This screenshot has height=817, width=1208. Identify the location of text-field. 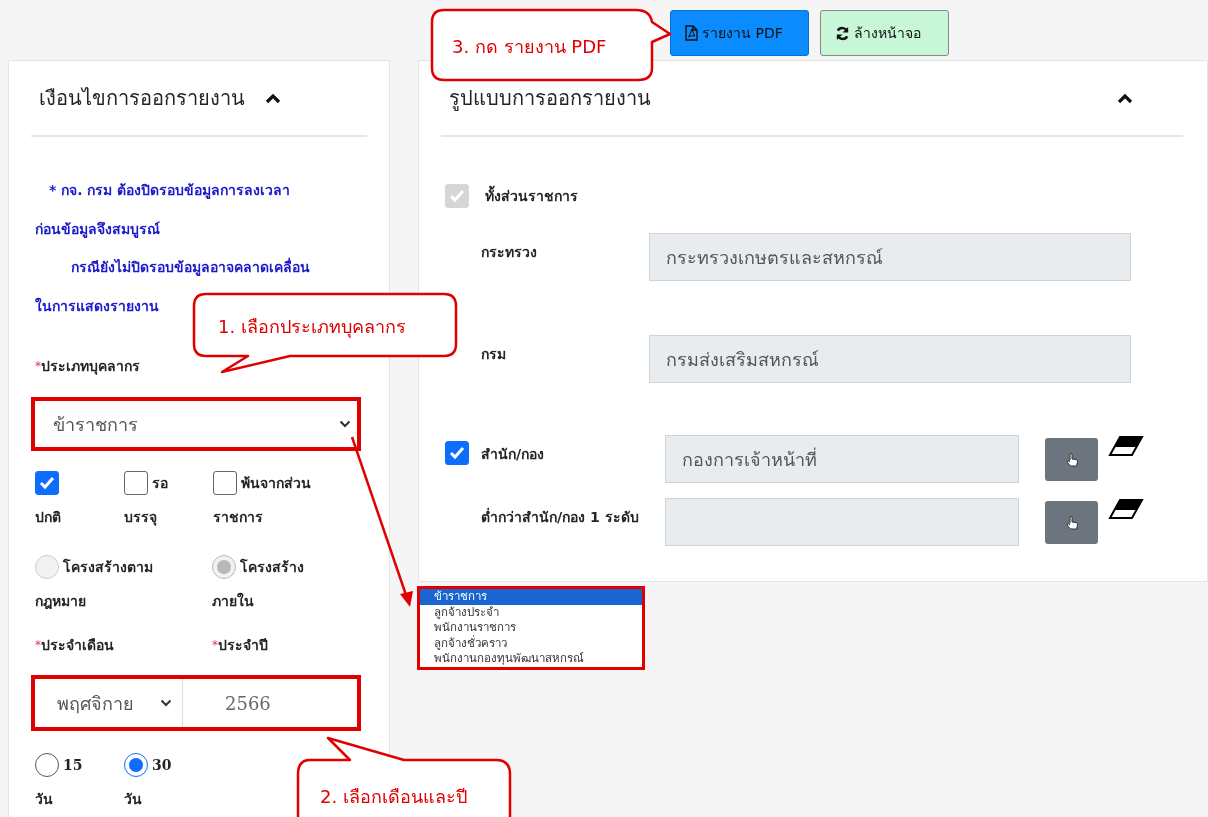
(842, 522).